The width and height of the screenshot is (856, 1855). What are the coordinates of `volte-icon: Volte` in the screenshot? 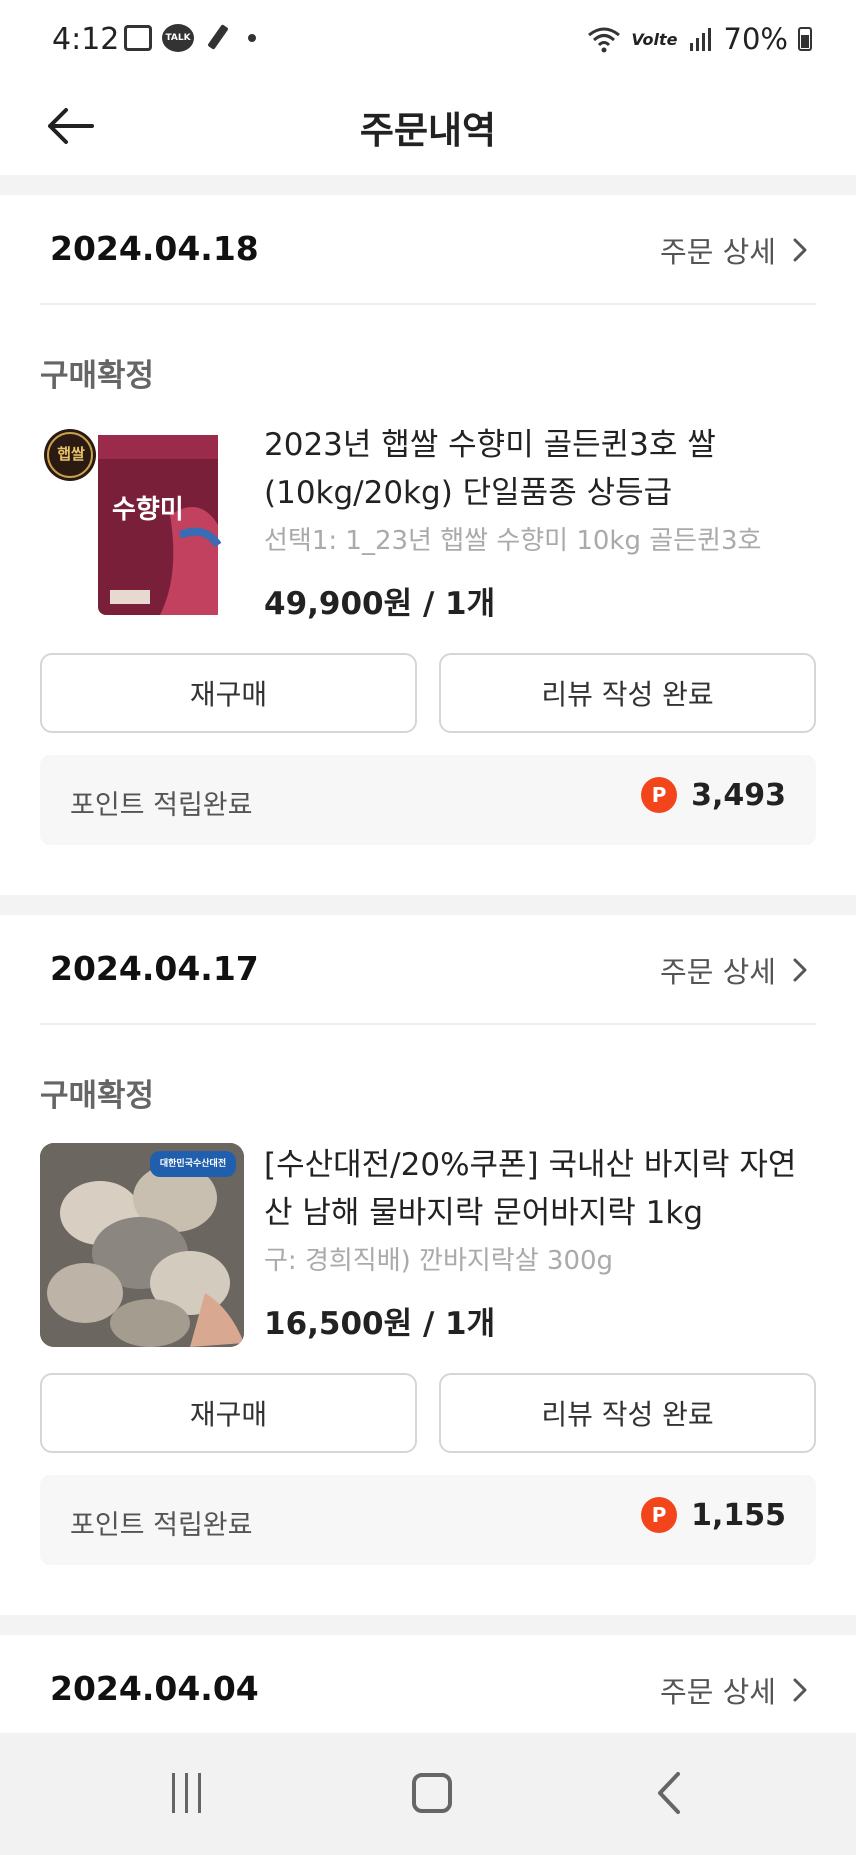 It's located at (654, 39).